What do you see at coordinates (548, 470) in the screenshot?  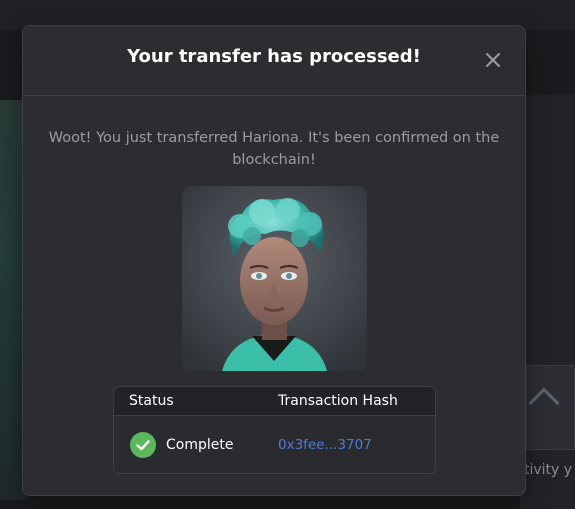 I see `background-activity-text: tivity y` at bounding box center [548, 470].